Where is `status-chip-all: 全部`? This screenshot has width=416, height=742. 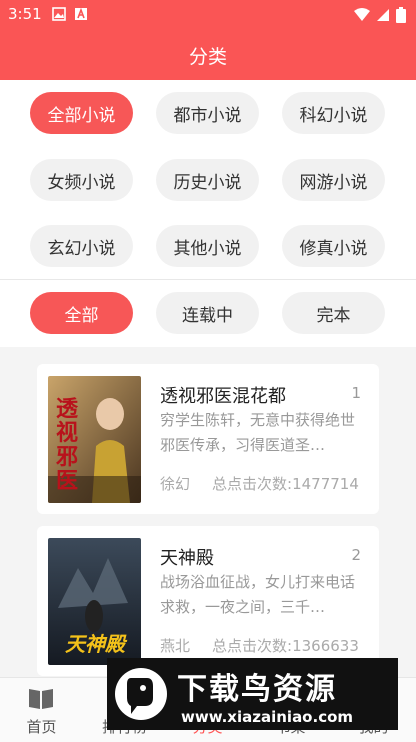 status-chip-all: 全部 is located at coordinates (81, 313).